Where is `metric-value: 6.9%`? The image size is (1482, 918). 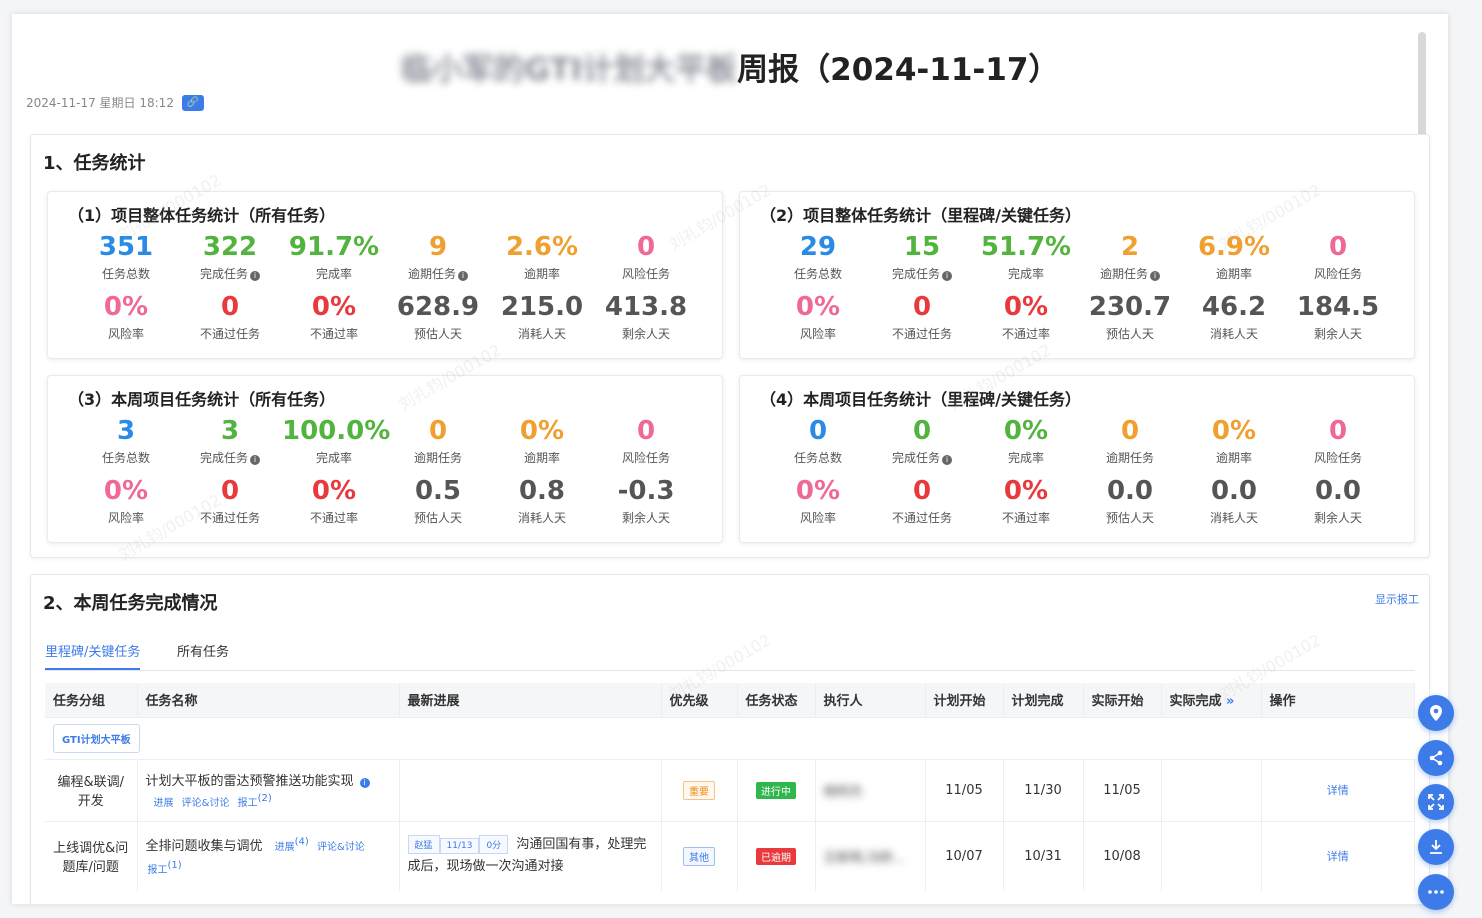 metric-value: 6.9% is located at coordinates (1234, 247).